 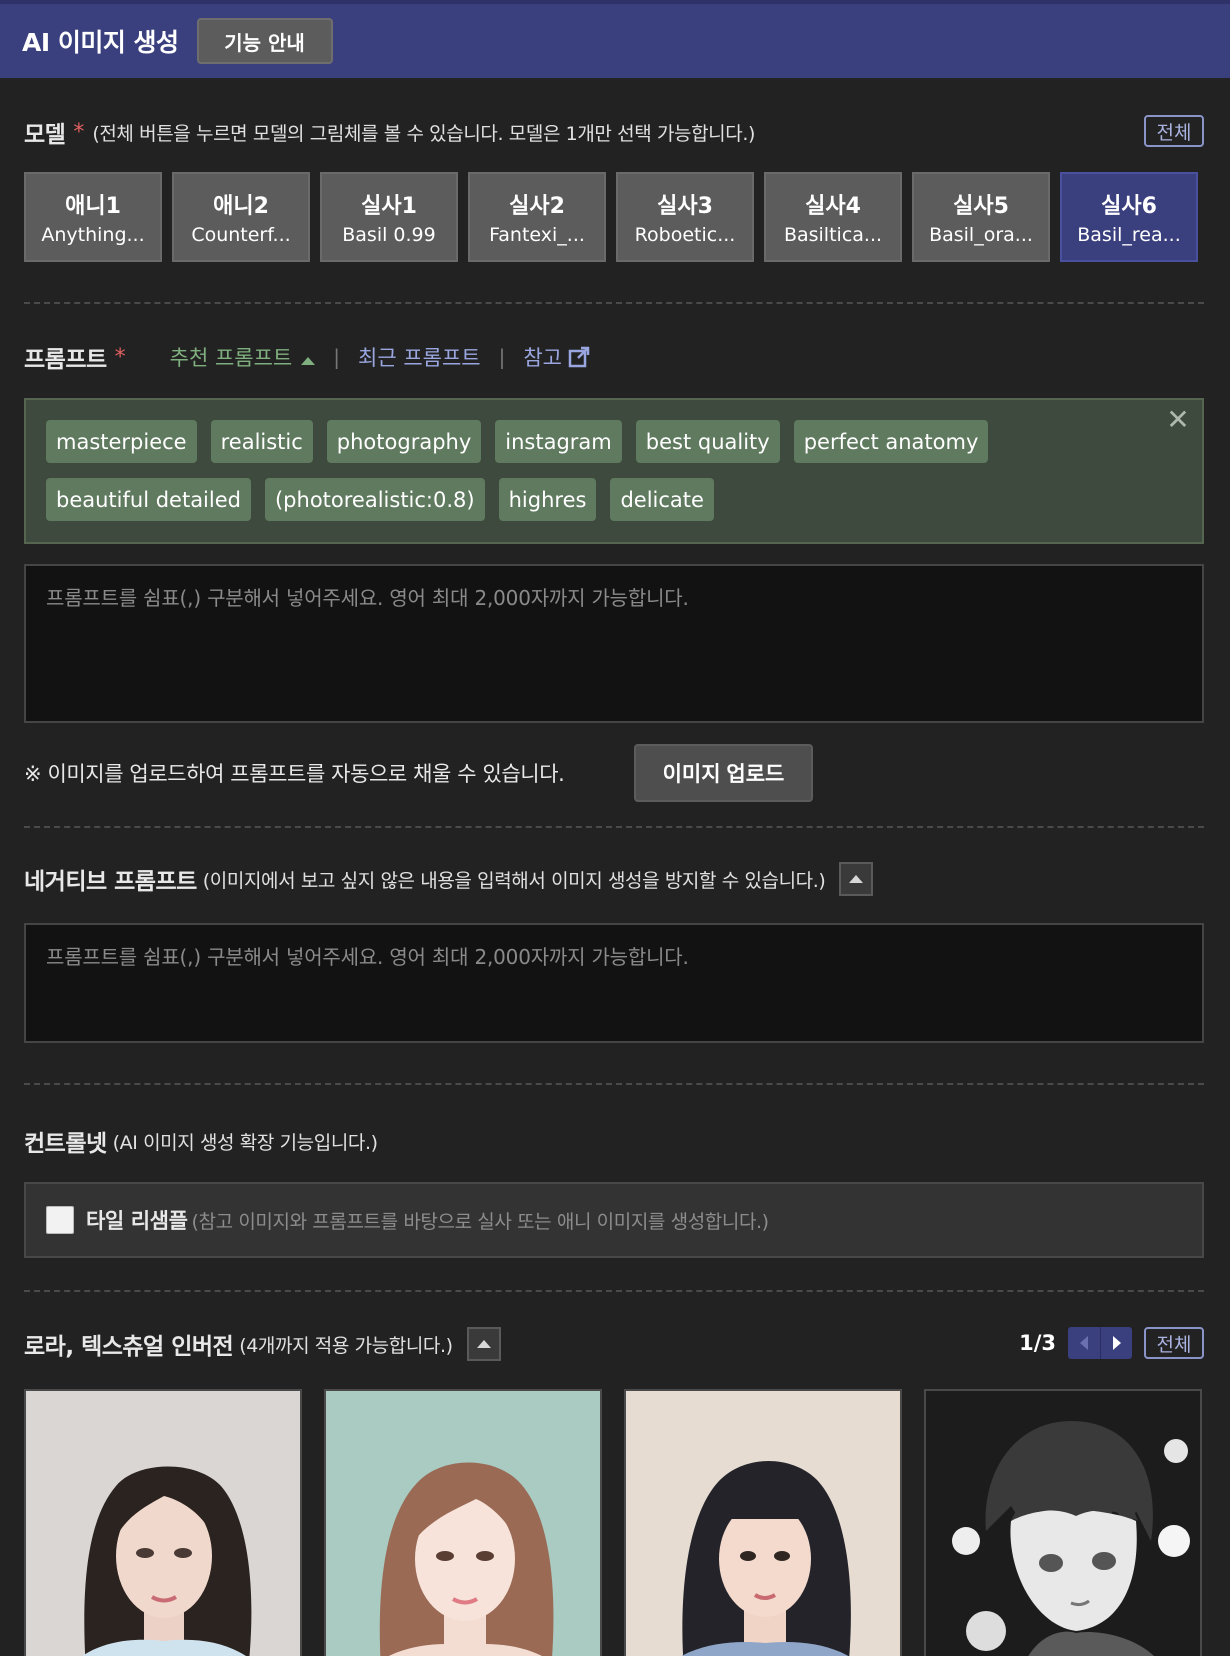 I want to click on model-name: 실사4, so click(x=833, y=206).